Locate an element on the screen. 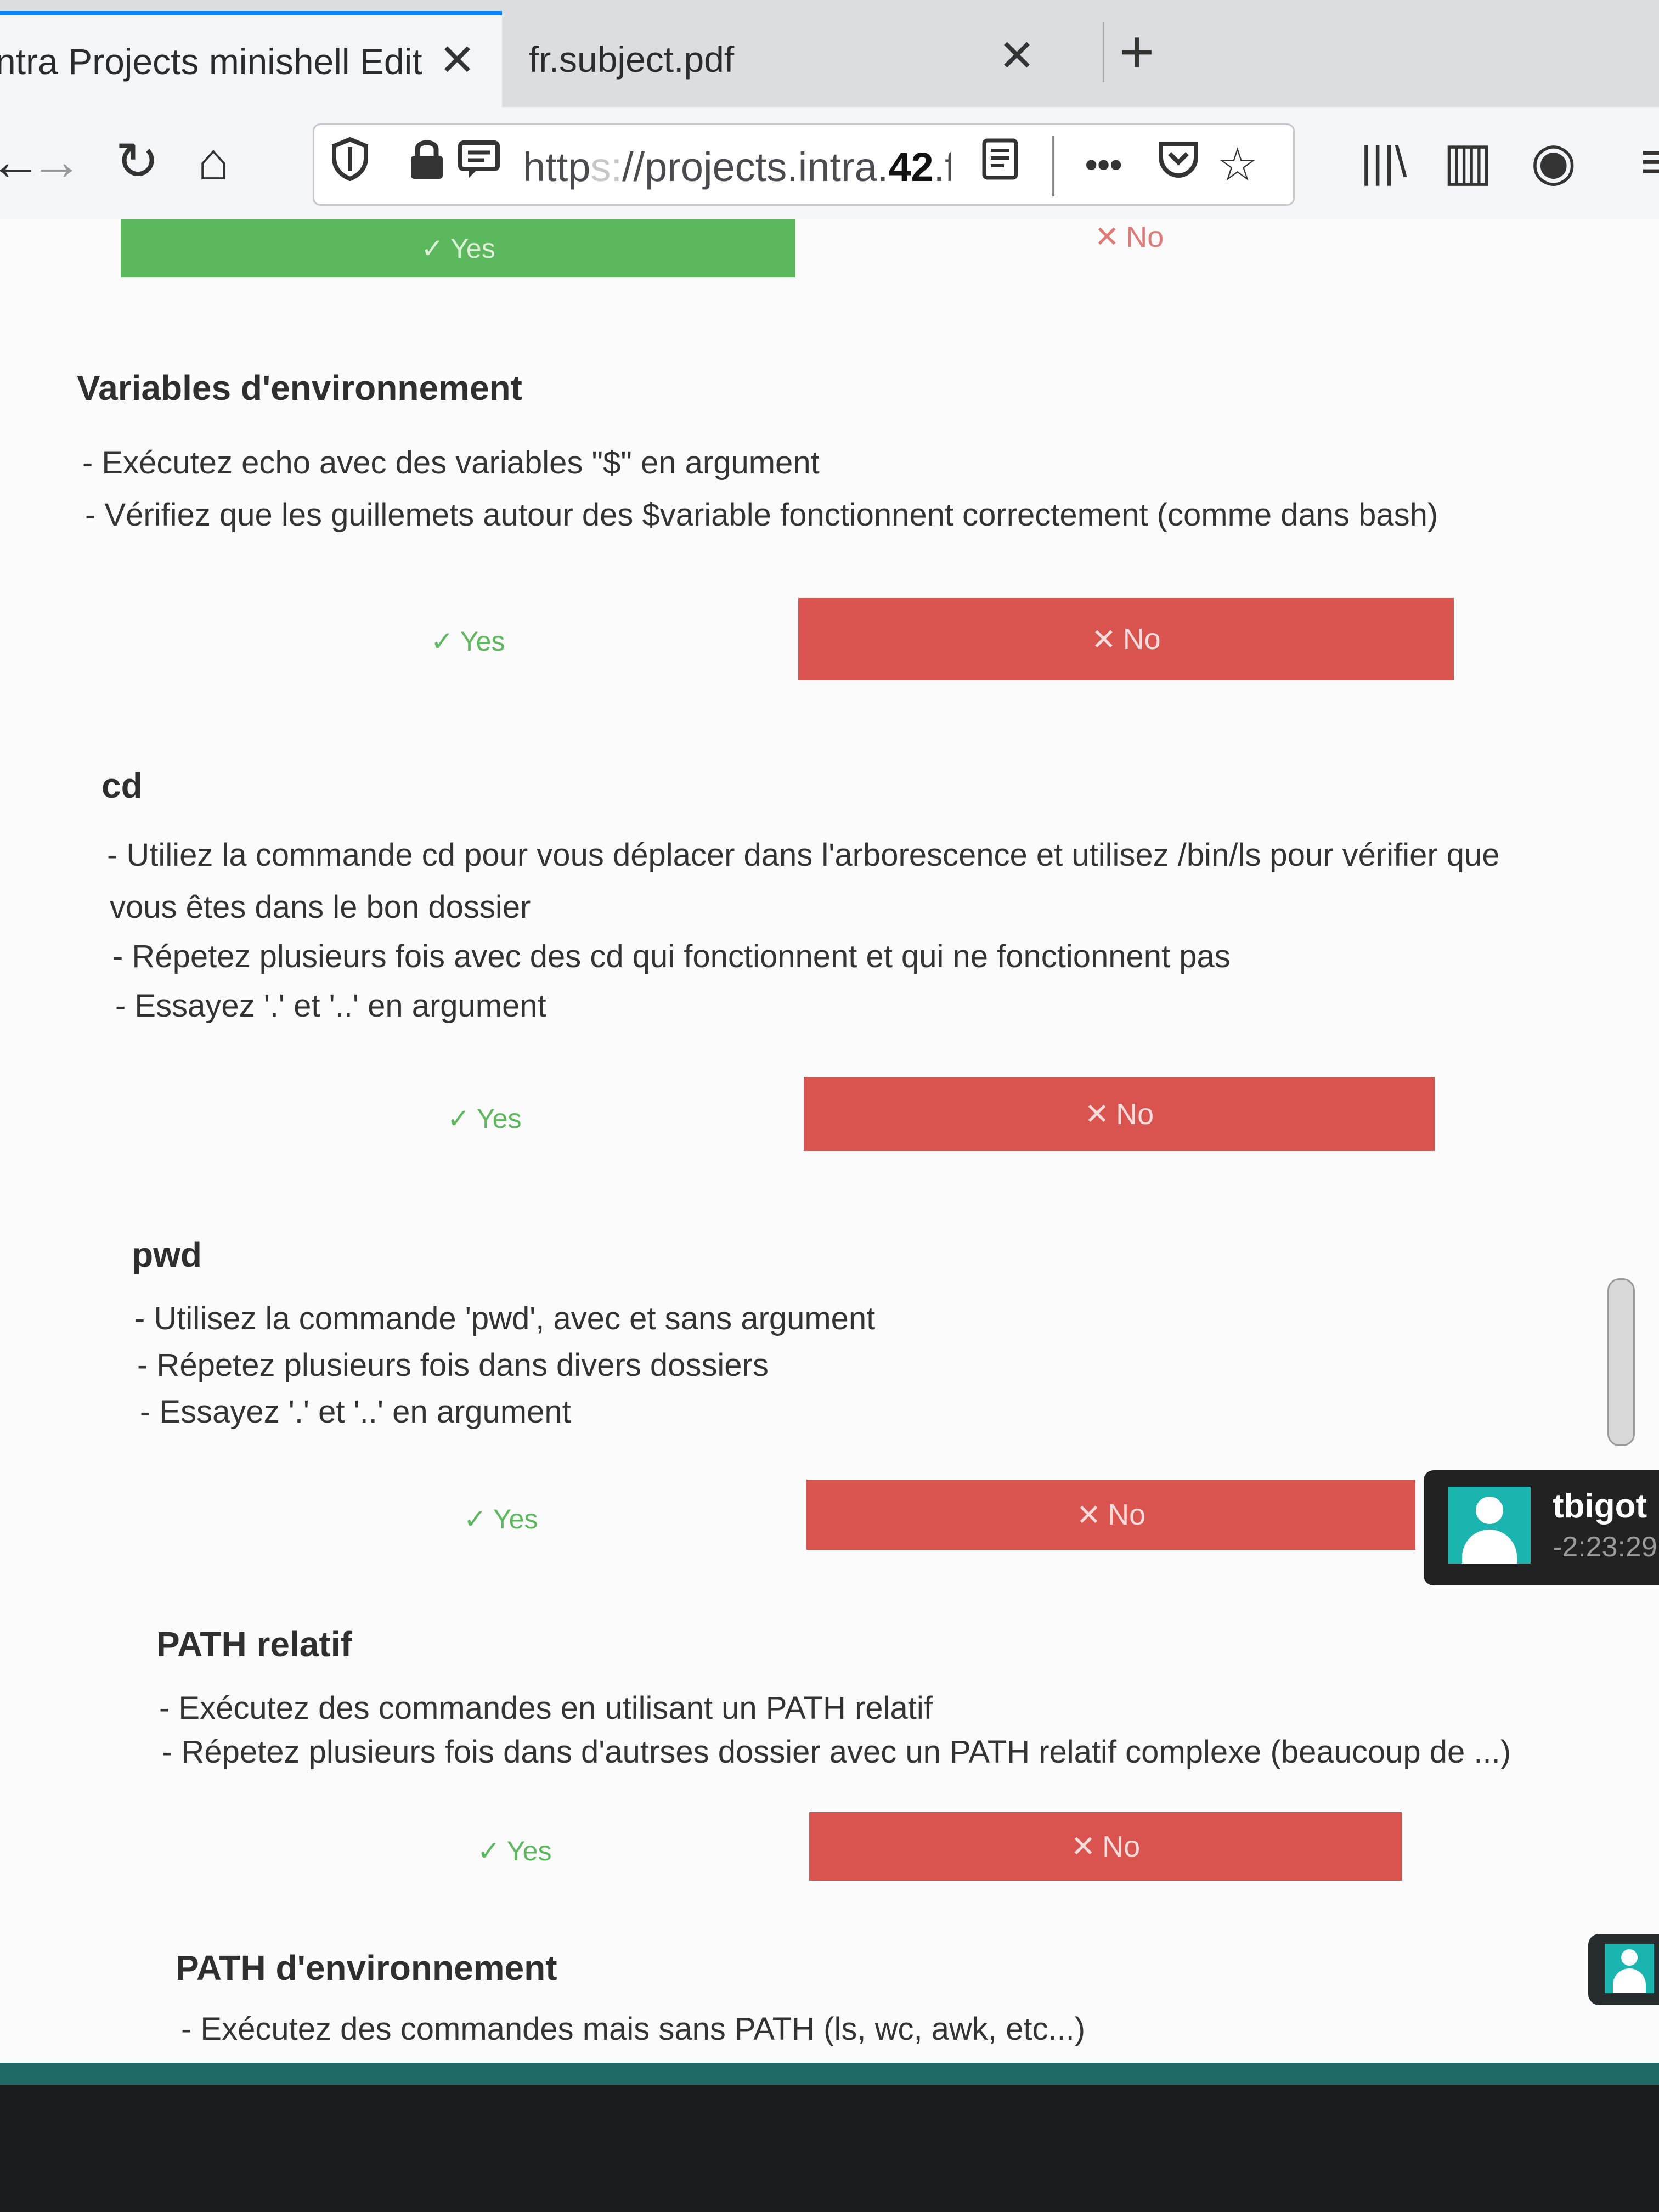 This screenshot has width=1659, height=2212. tab-title: ntra Projects minishell Edit is located at coordinates (211, 62).